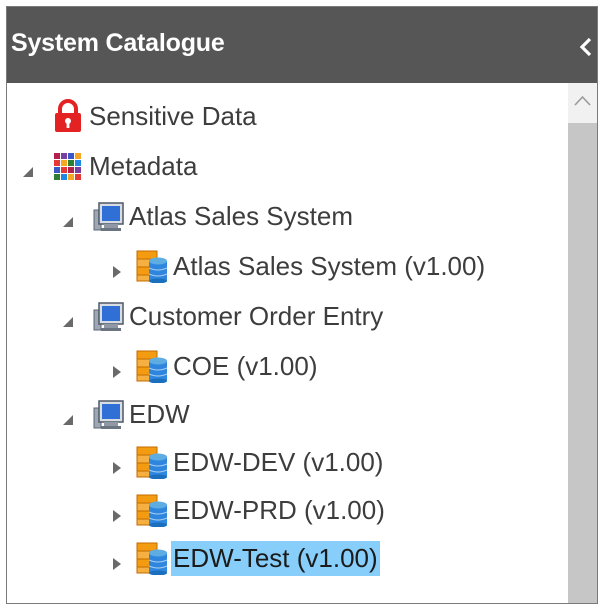 This screenshot has height=605, width=599. I want to click on tree-node-sensitive-data: Sensitive Data, so click(155, 116).